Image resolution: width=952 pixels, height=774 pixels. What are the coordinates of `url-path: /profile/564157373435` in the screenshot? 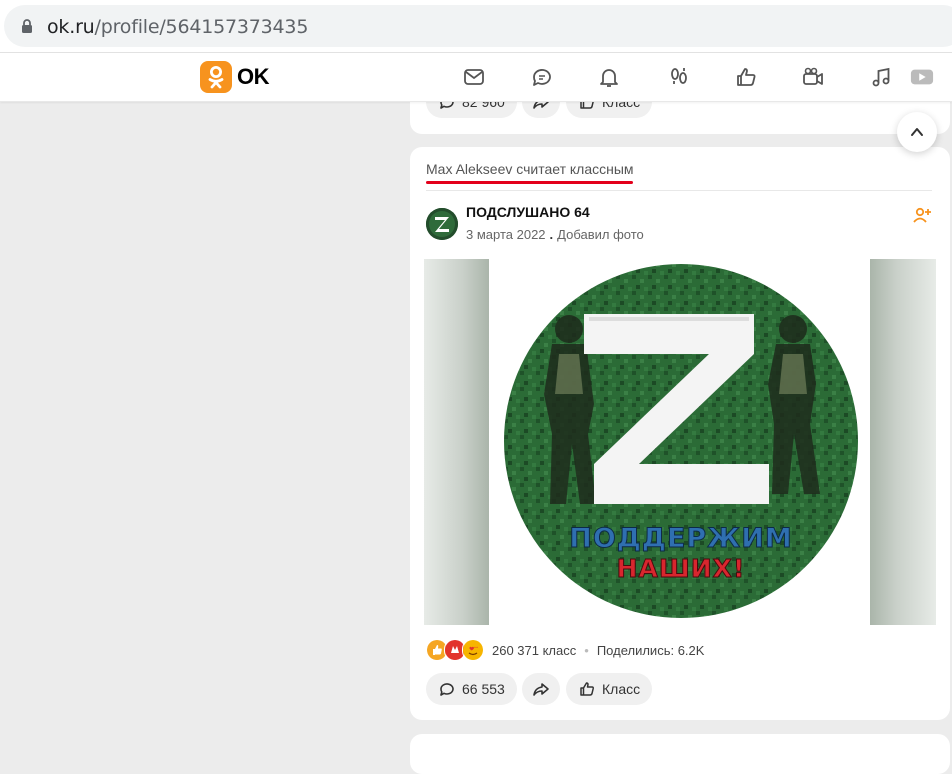 It's located at (201, 27).